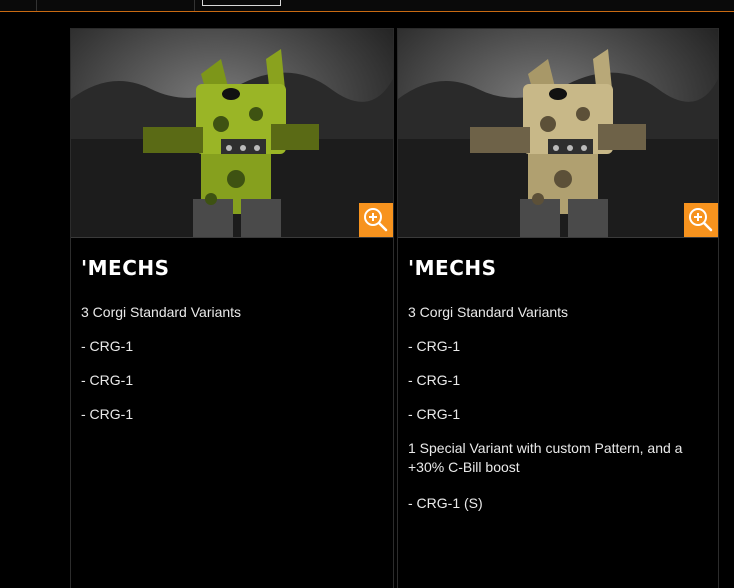  What do you see at coordinates (367, 6) in the screenshot?
I see `top-nav-bar` at bounding box center [367, 6].